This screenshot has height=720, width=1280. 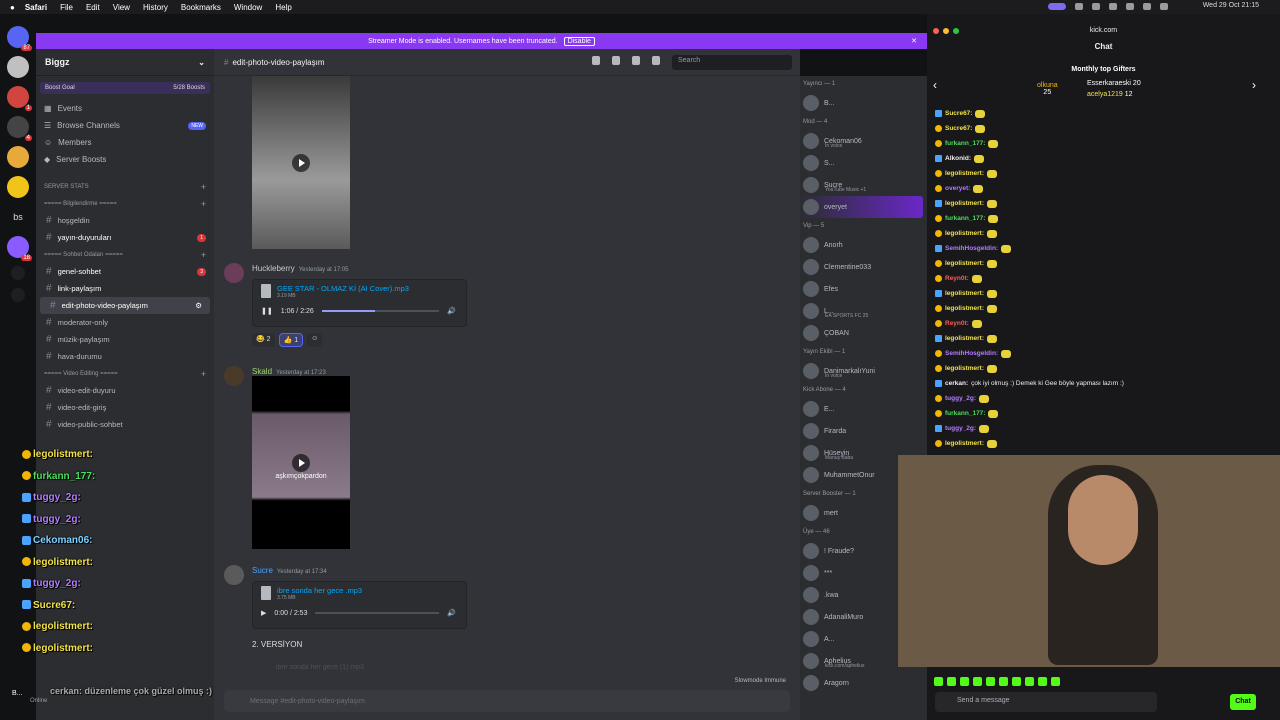 I want to click on kick-send-button: Chat, so click(x=1243, y=702).